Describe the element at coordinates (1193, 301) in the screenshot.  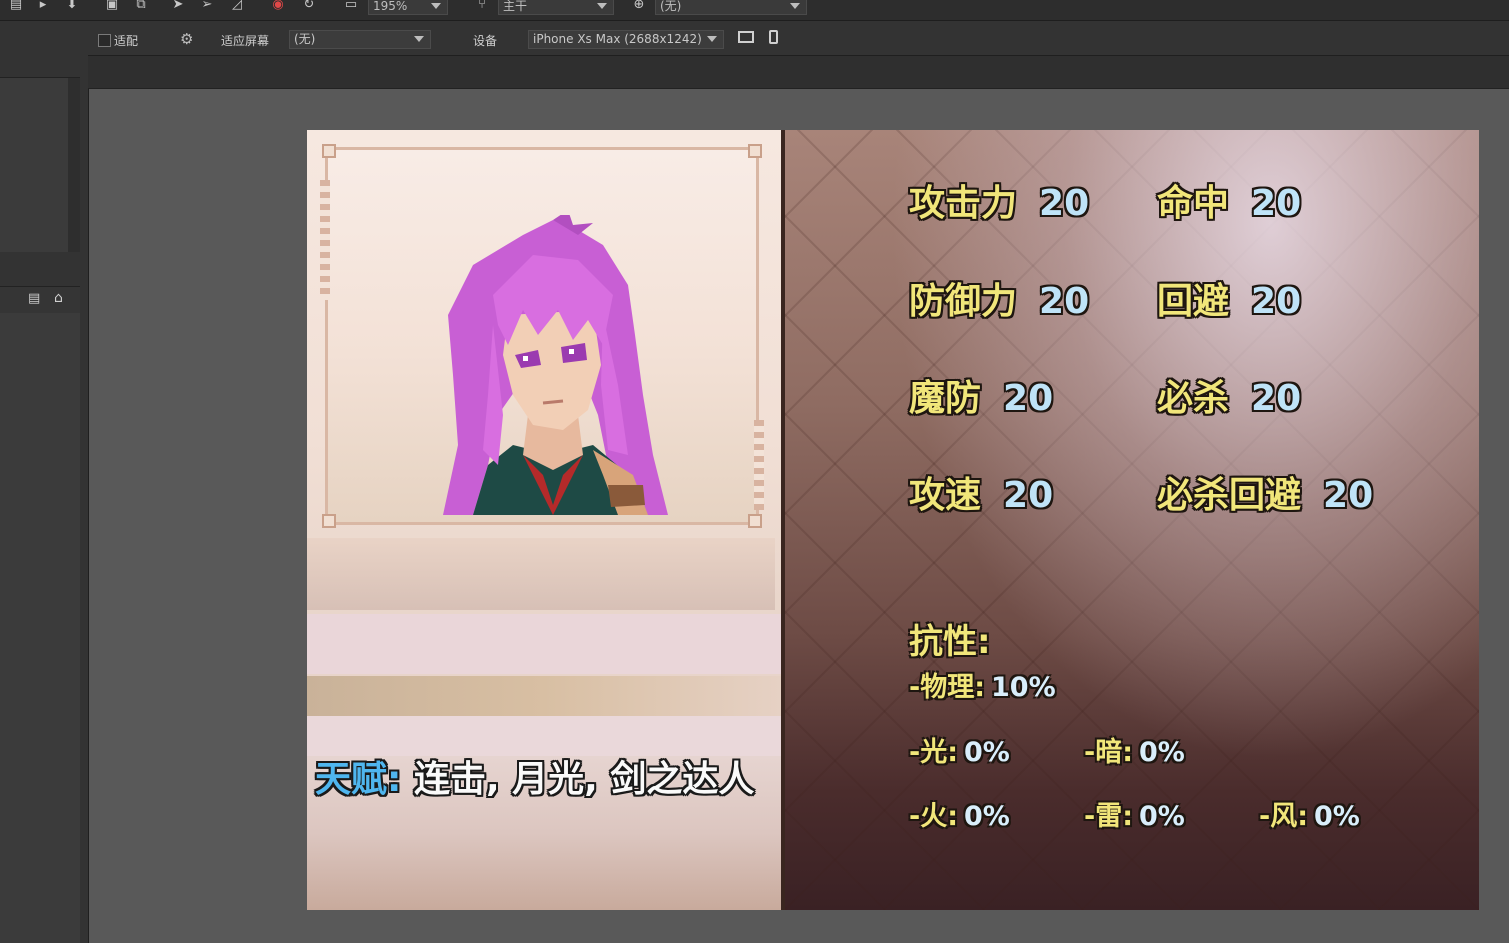
I see `stat-label: 回避` at that location.